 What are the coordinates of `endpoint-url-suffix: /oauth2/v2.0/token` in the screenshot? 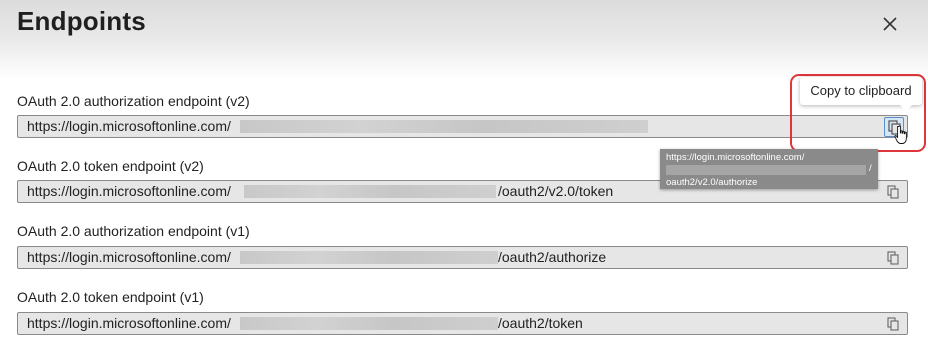 It's located at (556, 191).